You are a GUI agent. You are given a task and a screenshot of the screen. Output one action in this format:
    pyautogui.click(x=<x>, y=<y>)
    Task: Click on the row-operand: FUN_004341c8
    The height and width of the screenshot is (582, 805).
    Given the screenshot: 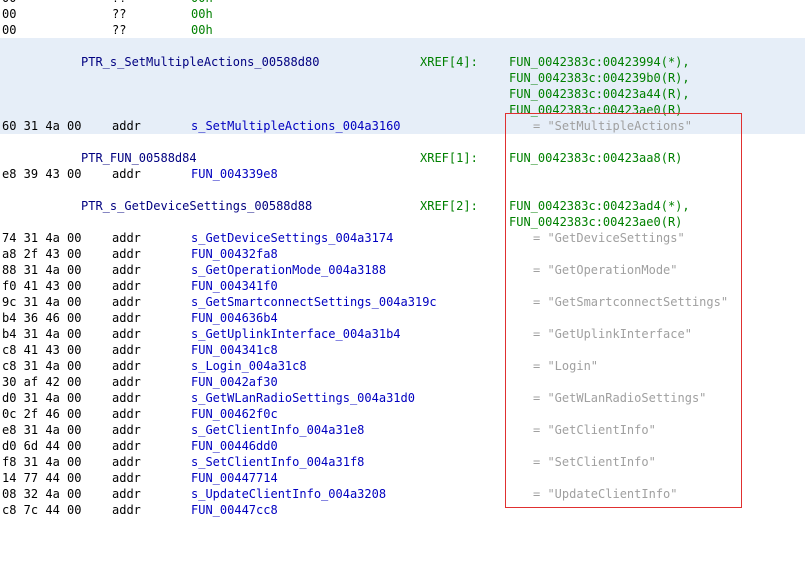 What is the action you would take?
    pyautogui.click(x=234, y=350)
    